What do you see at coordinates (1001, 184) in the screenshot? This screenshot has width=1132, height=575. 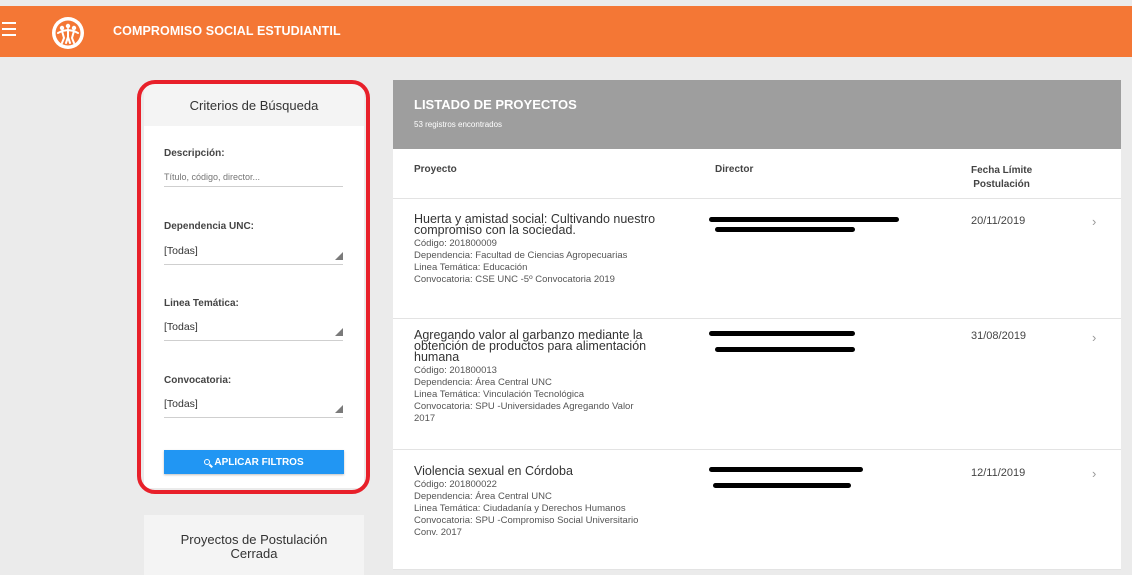 I see `column-header-deadline-line2: Postulación` at bounding box center [1001, 184].